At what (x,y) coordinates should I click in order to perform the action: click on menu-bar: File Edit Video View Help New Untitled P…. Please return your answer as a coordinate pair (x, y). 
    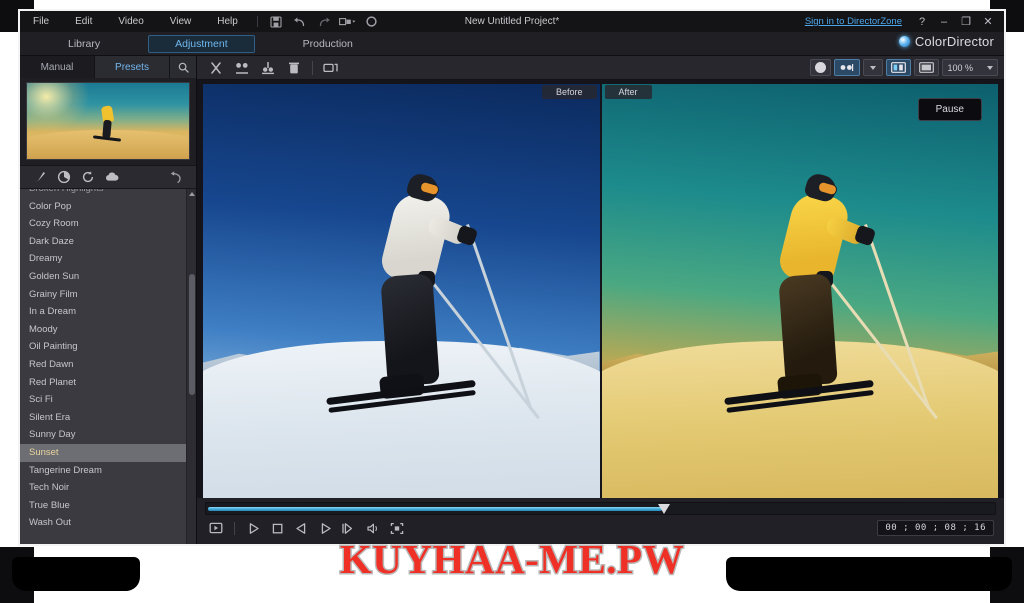
    Looking at the image, I should click on (512, 21).